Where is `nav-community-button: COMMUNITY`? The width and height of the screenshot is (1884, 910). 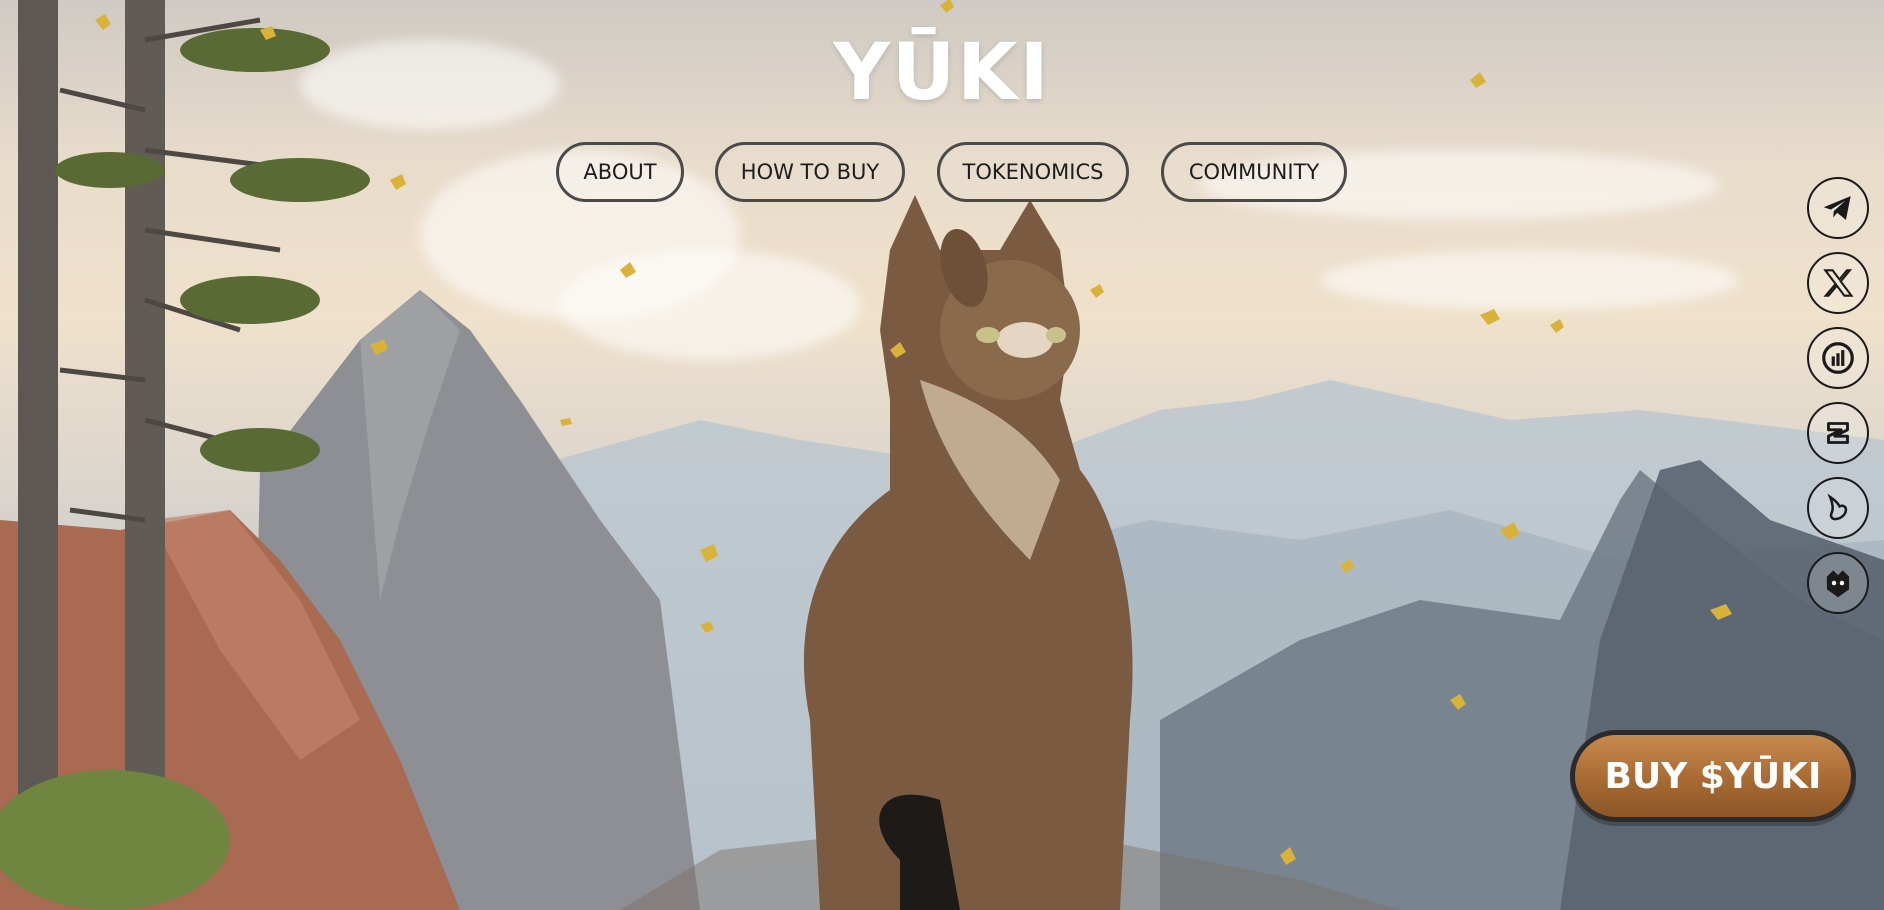 nav-community-button: COMMUNITY is located at coordinates (1254, 172).